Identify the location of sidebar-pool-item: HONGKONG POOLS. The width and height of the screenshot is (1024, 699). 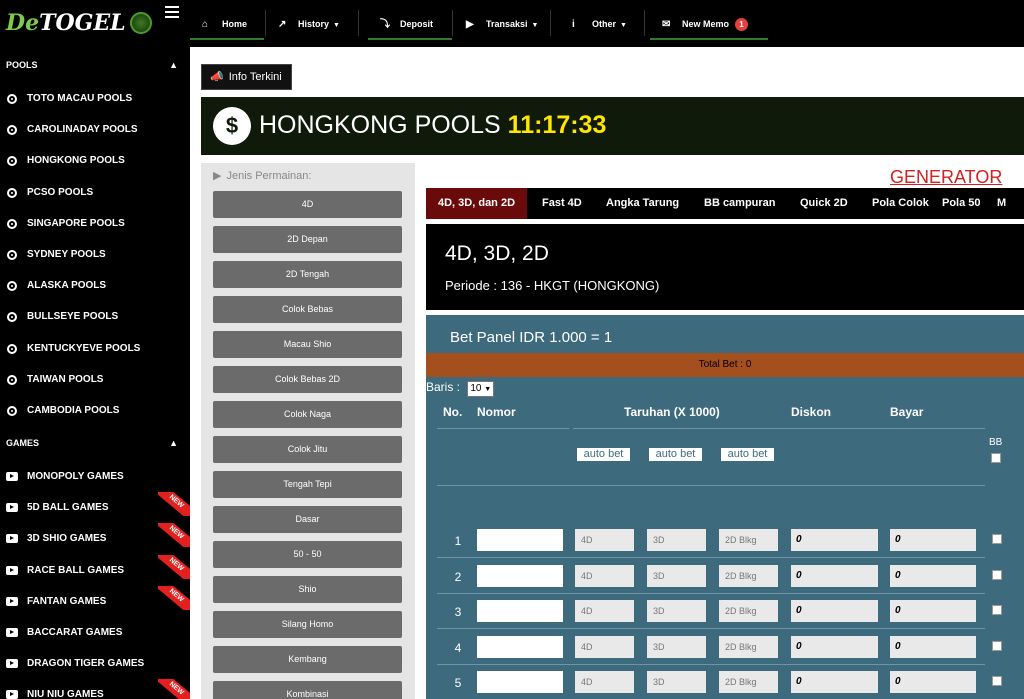
(95, 160).